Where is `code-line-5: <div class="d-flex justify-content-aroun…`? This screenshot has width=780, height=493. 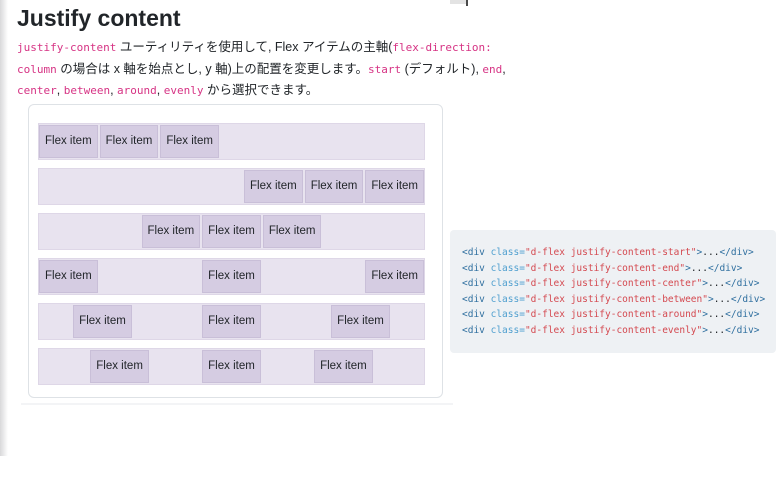
code-line-5: <div class="d-flex justify-content-aroun… is located at coordinates (613, 315).